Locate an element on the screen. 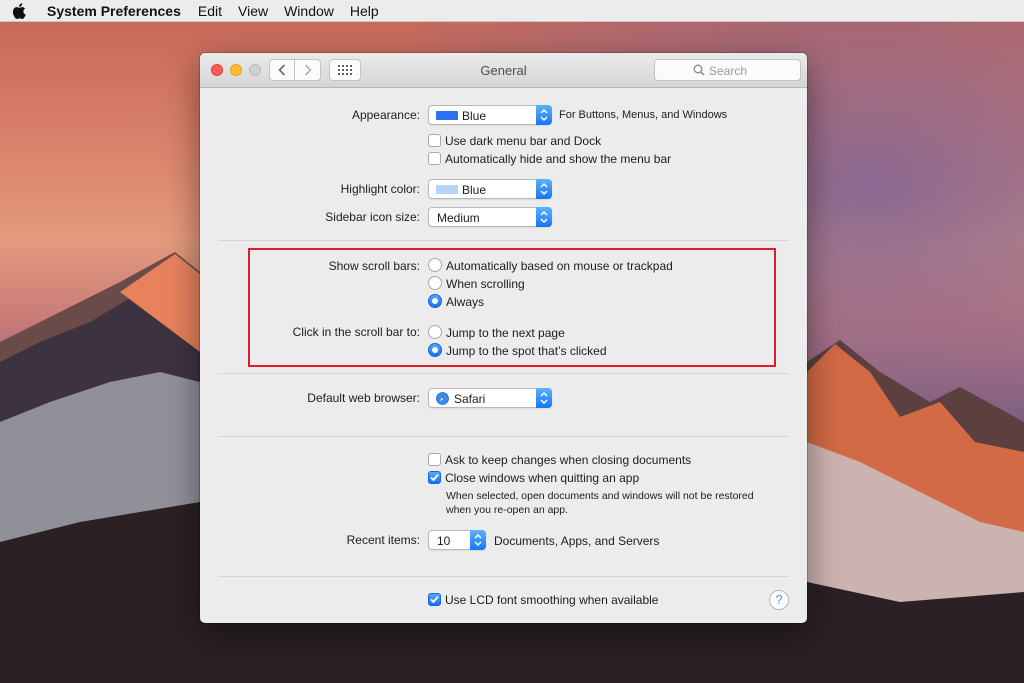  search-field is located at coordinates (727, 70).